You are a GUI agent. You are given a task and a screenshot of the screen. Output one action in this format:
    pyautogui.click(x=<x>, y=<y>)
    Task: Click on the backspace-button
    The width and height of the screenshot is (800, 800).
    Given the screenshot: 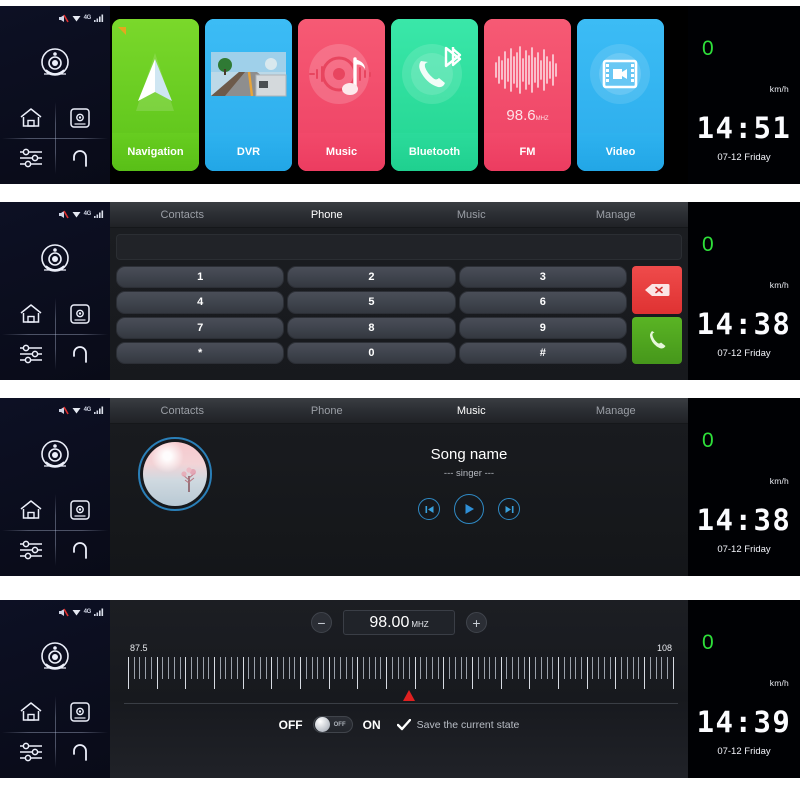 What is the action you would take?
    pyautogui.click(x=657, y=290)
    